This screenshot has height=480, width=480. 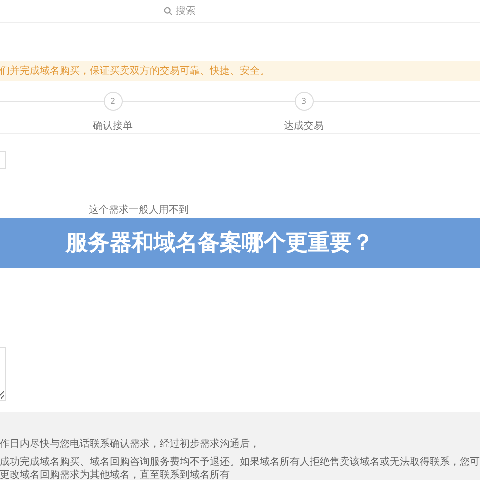 What do you see at coordinates (113, 101) in the screenshot?
I see `step-number: 2` at bounding box center [113, 101].